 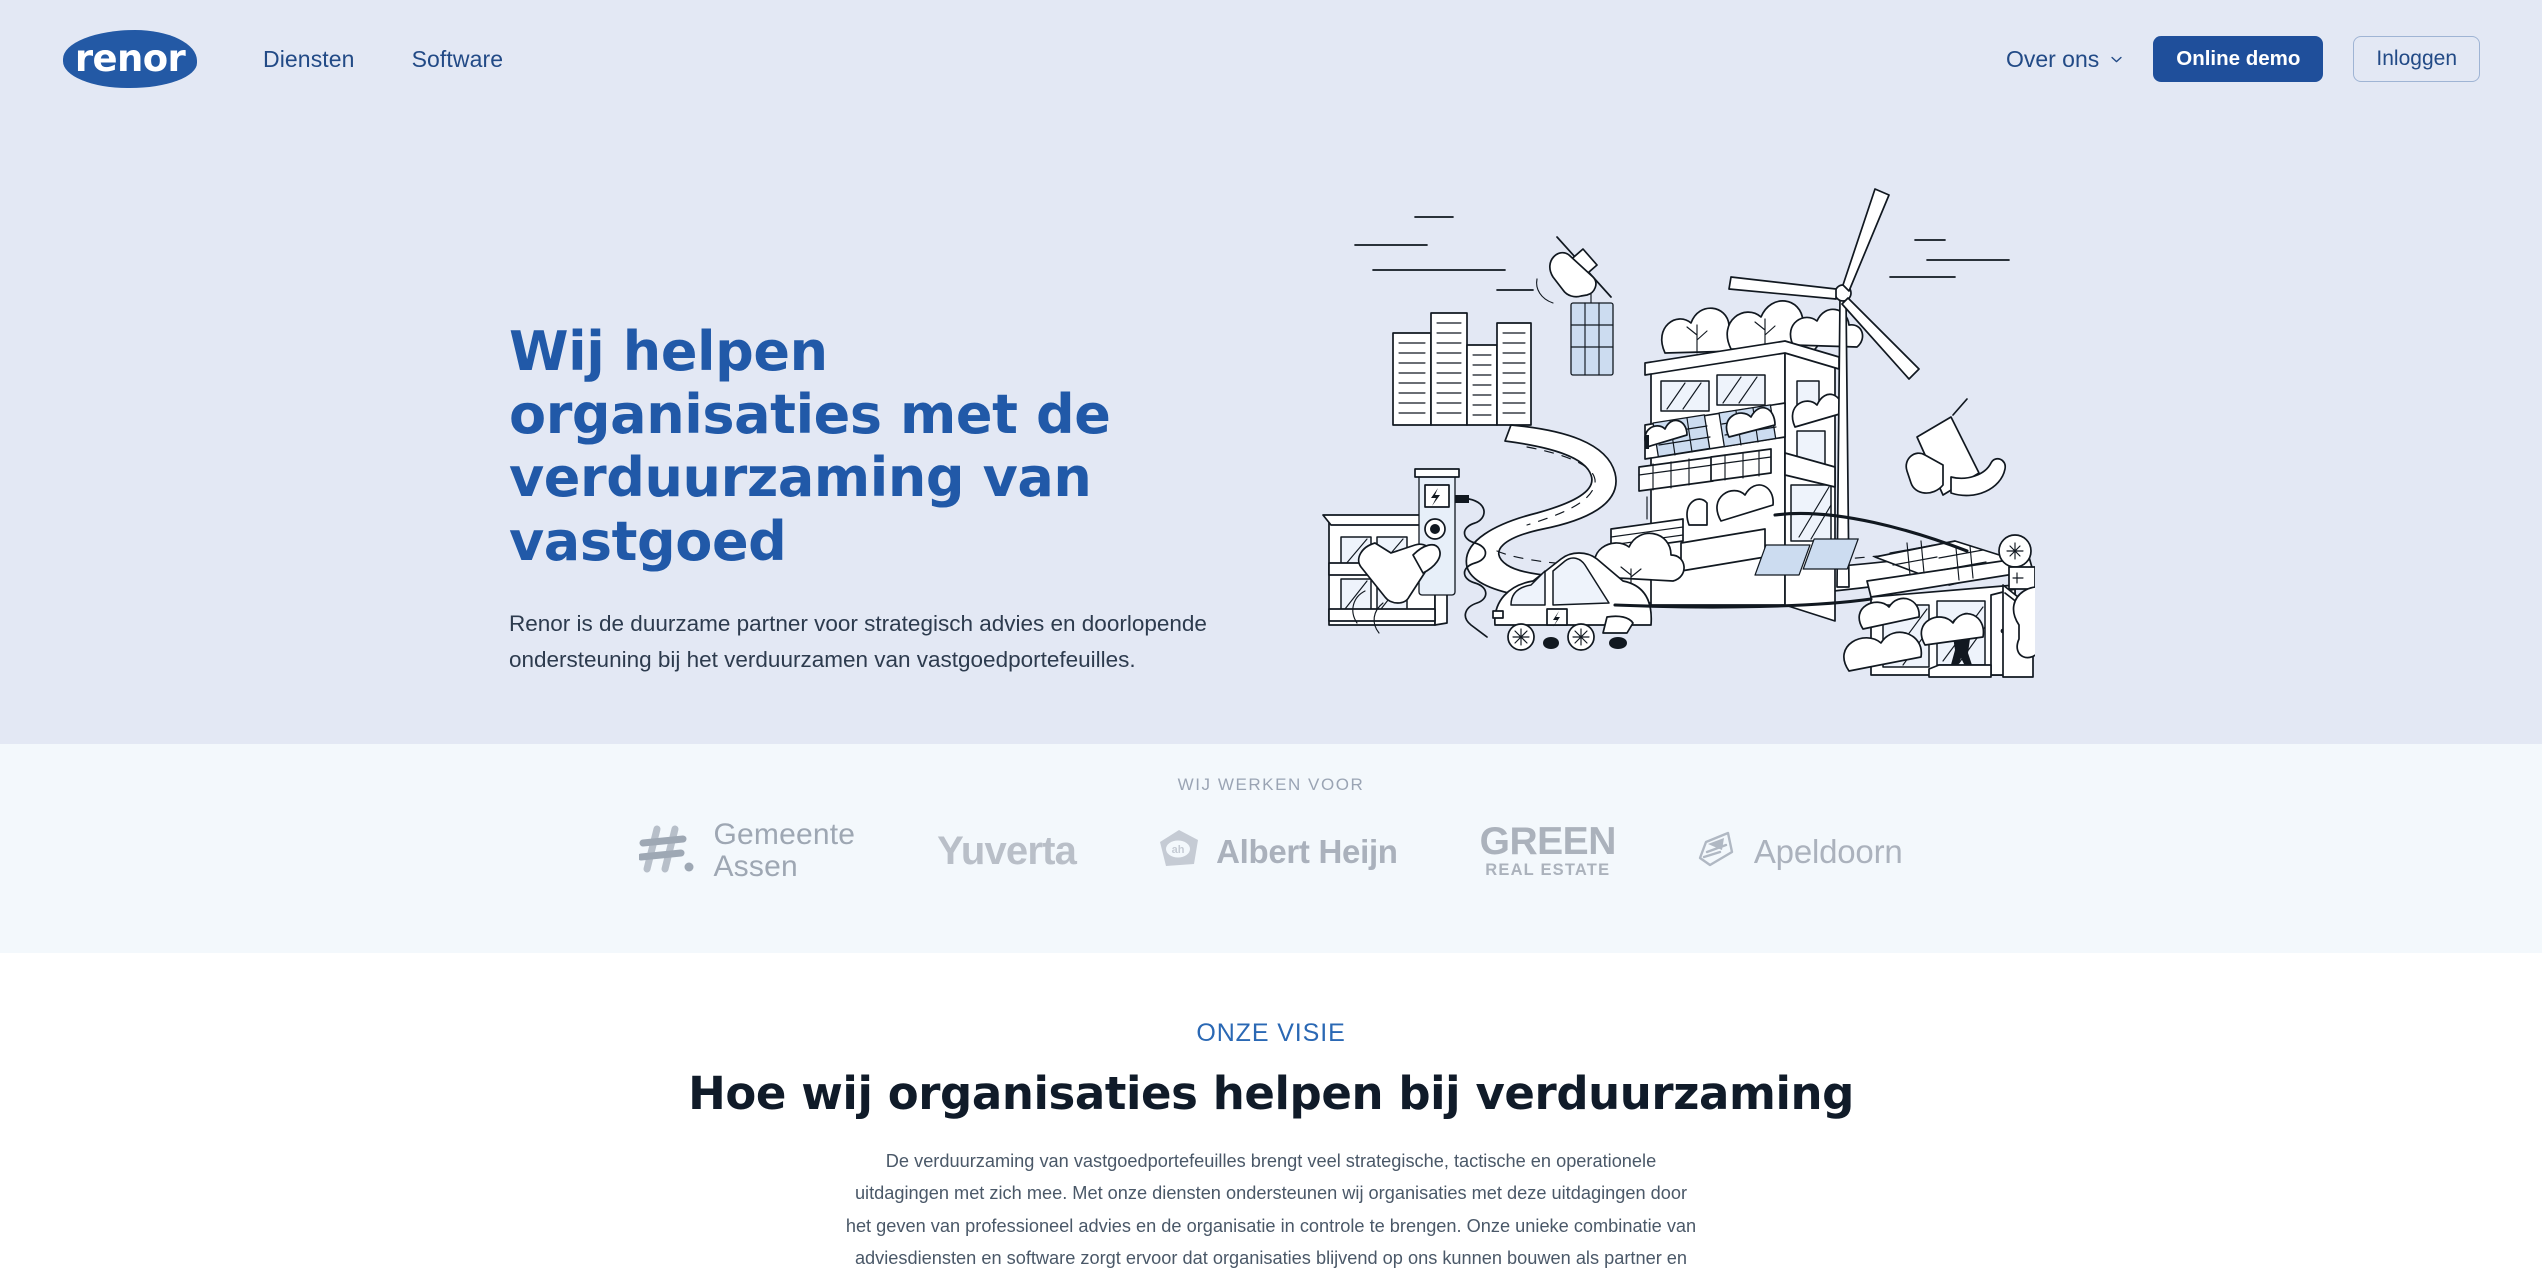 I want to click on client-logo-label: Albert Heijn, so click(x=1307, y=851).